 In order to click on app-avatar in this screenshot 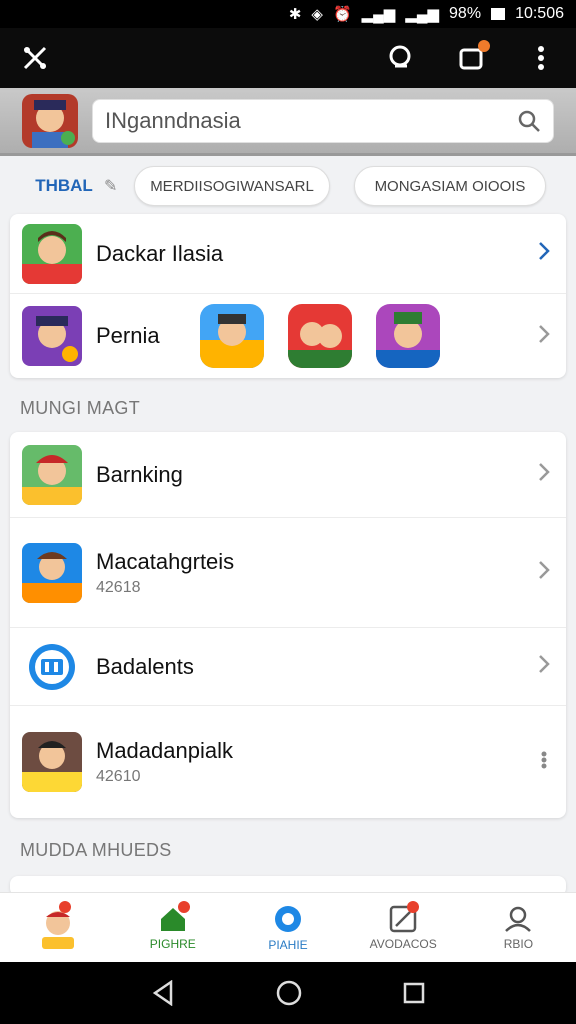, I will do `click(50, 120)`.